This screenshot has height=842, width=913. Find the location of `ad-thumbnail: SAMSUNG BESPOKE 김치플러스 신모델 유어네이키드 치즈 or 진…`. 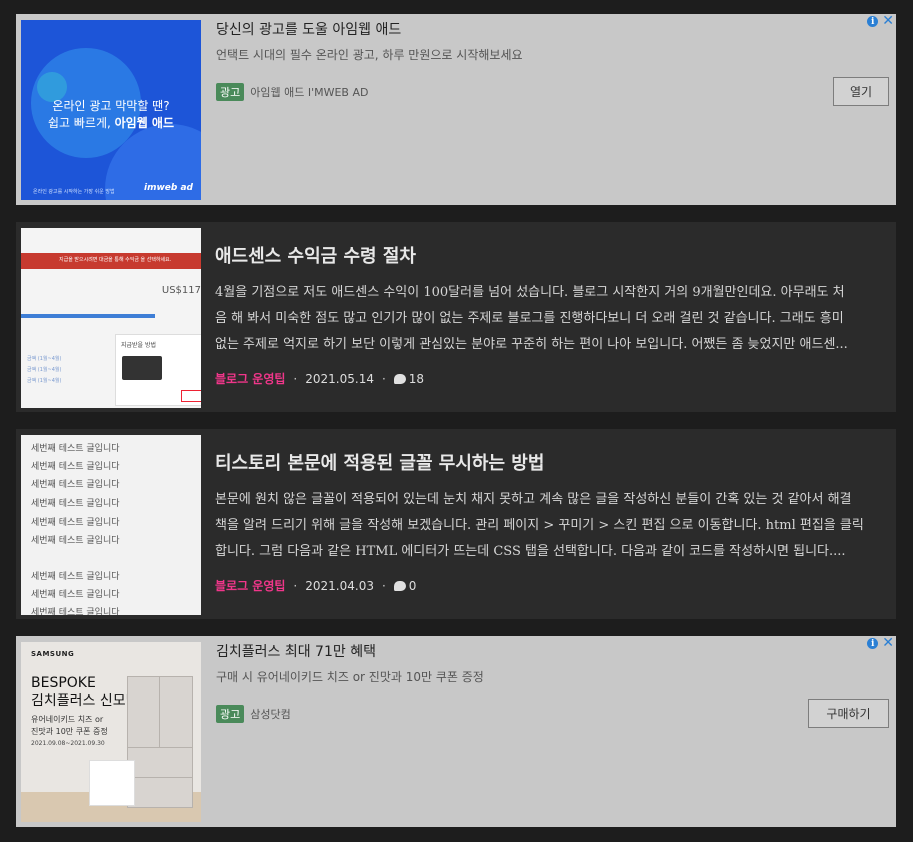

ad-thumbnail: SAMSUNG BESPOKE 김치플러스 신모델 유어네이키드 치즈 or 진… is located at coordinates (111, 732).